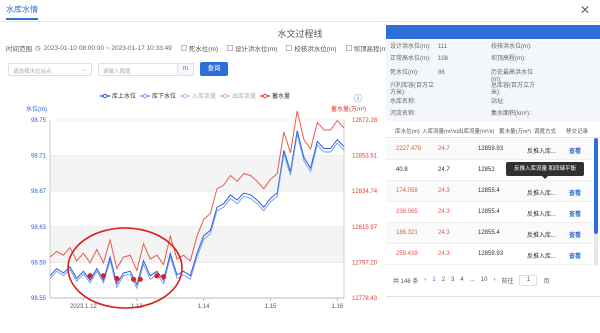 This screenshot has width=600, height=333. What do you see at coordinates (425, 280) in the screenshot?
I see `prev-page-icon: ‹` at bounding box center [425, 280].